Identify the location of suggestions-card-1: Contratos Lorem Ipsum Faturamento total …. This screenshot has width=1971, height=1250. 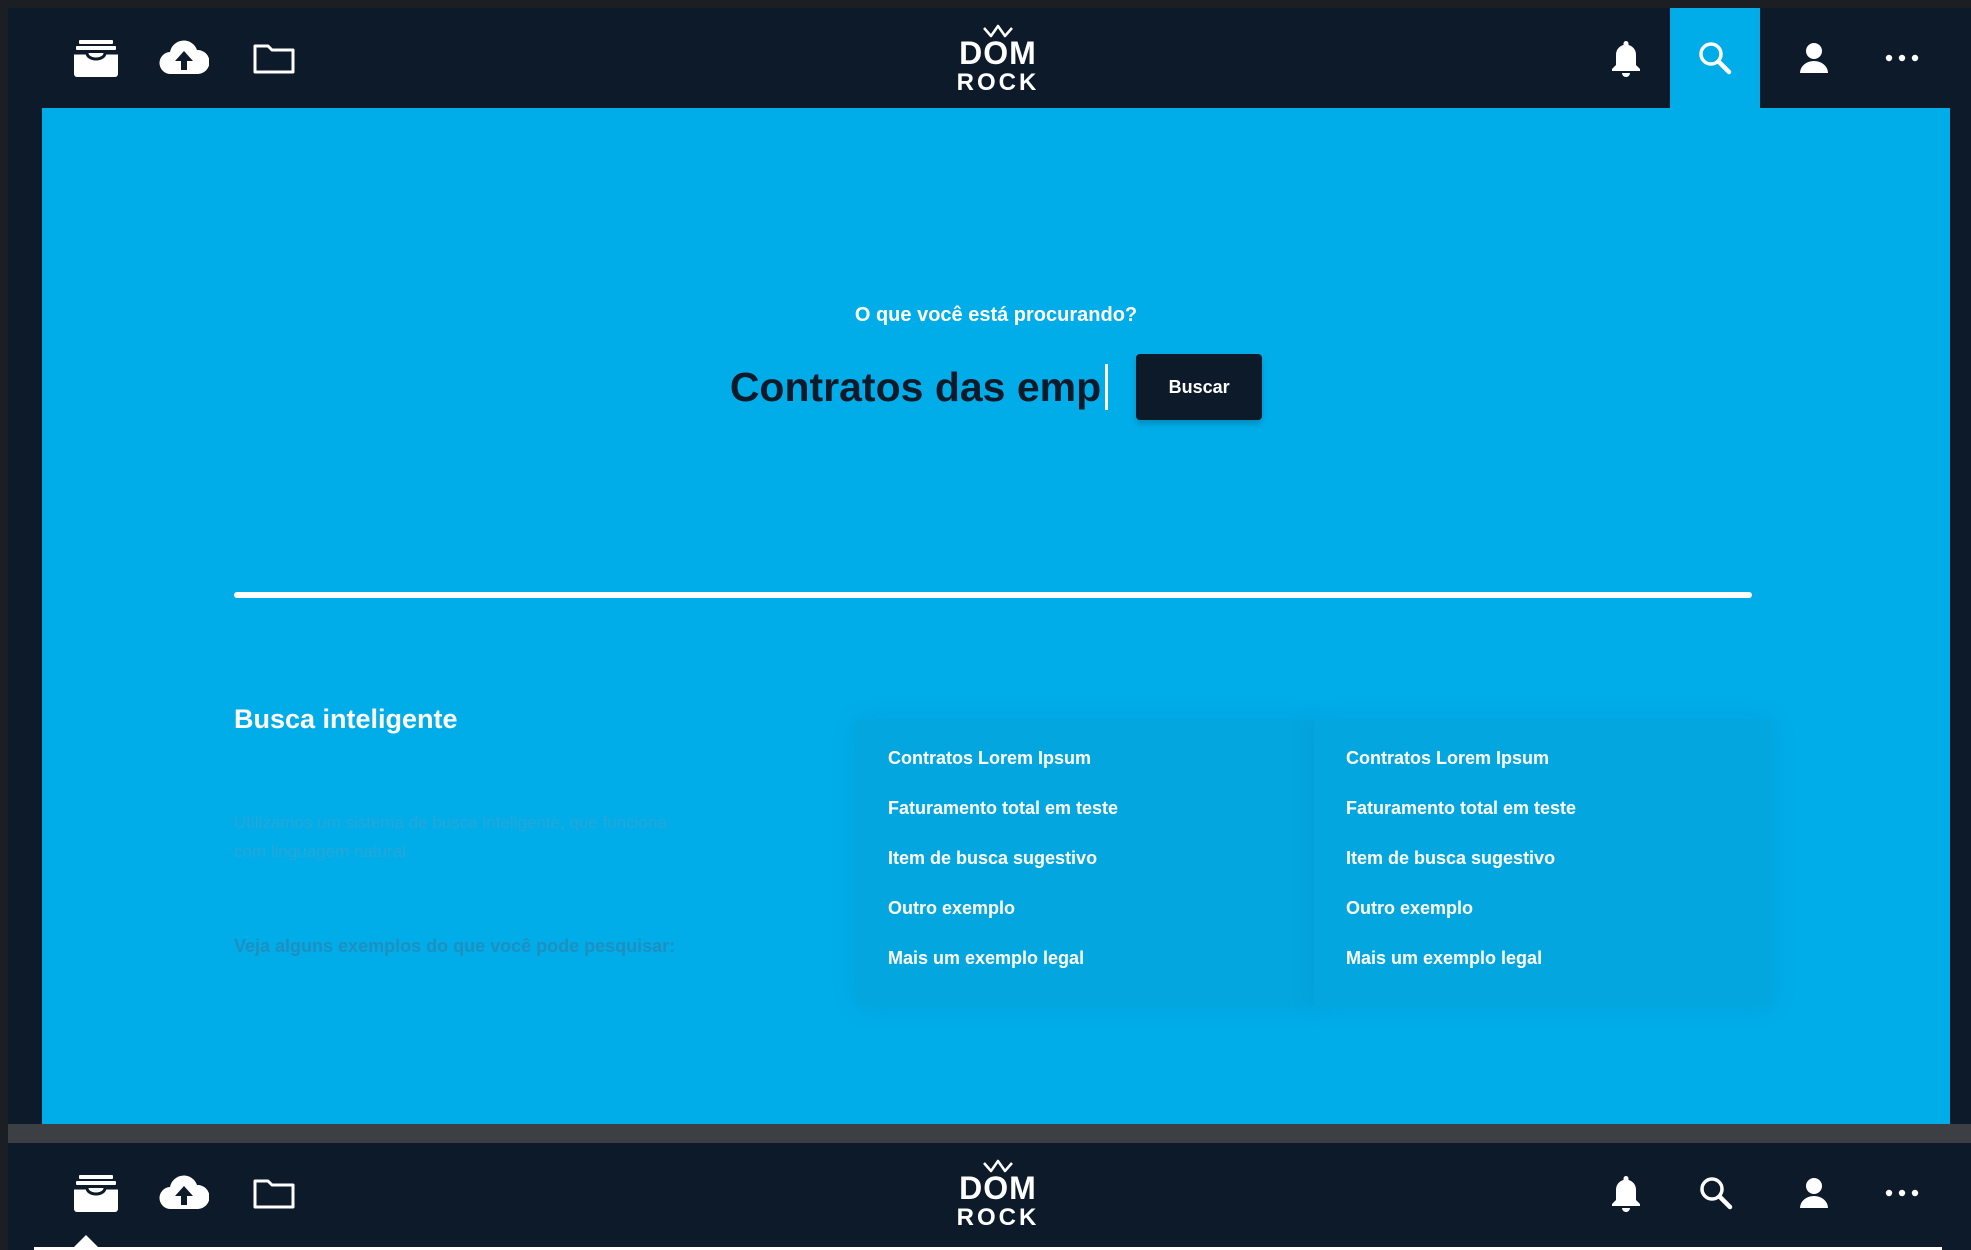
(1085, 863).